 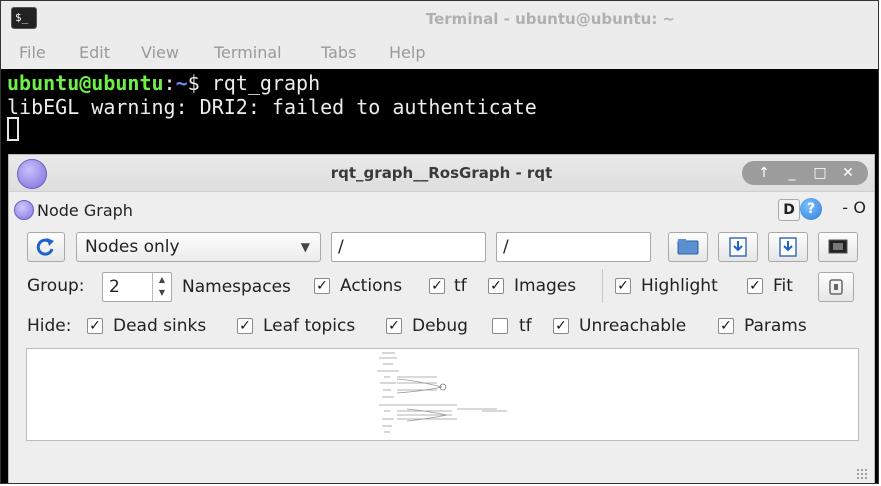 What do you see at coordinates (160, 52) in the screenshot?
I see `menu-view: View` at bounding box center [160, 52].